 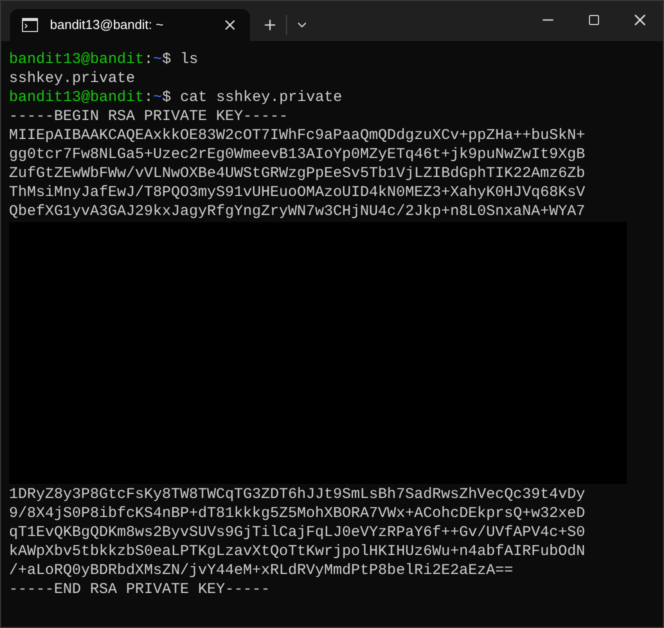 I want to click on tab-title: bandit13@bandit: ~, so click(x=107, y=25).